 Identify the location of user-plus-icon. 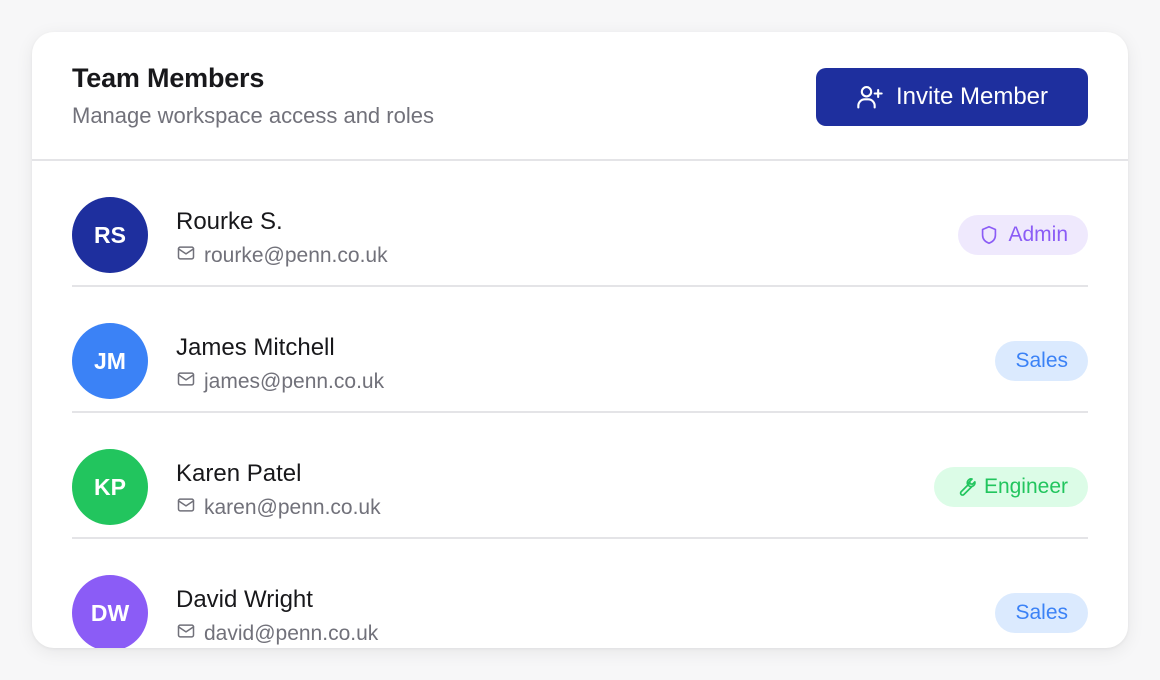
(870, 97).